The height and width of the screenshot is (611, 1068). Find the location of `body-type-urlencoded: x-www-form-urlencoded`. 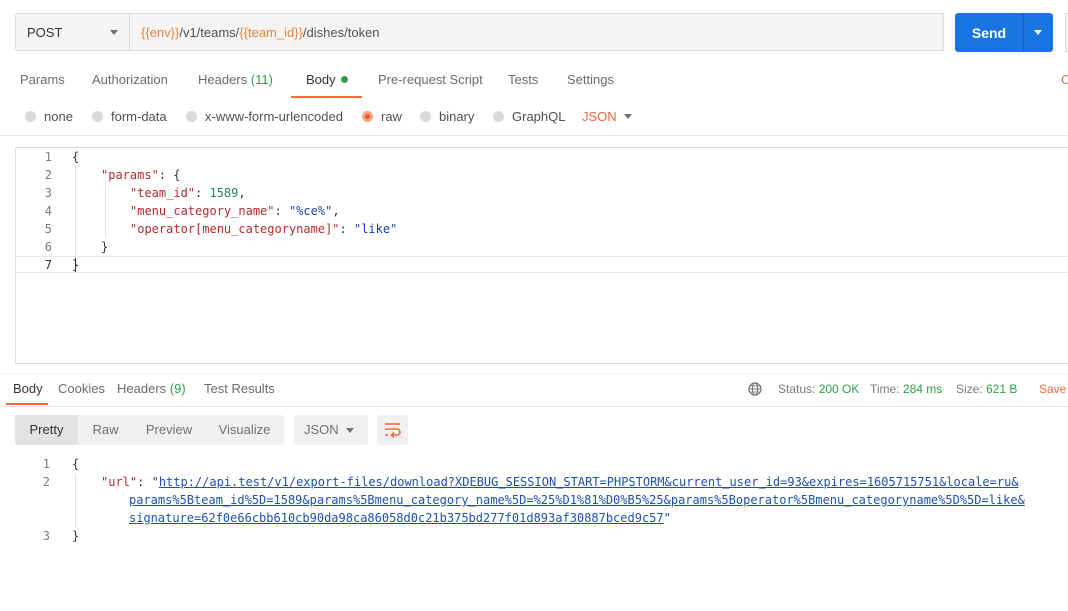

body-type-urlencoded: x-www-form-urlencoded is located at coordinates (264, 116).